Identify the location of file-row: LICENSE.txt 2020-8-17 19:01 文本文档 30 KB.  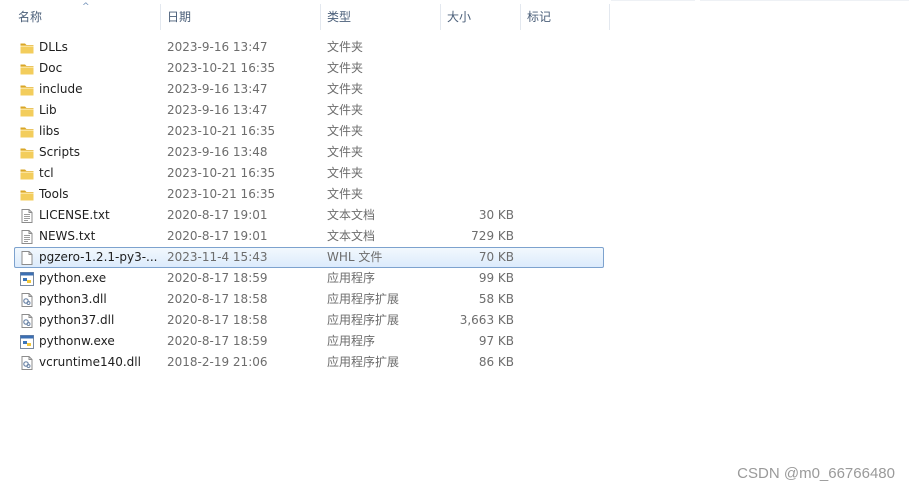
(309, 215).